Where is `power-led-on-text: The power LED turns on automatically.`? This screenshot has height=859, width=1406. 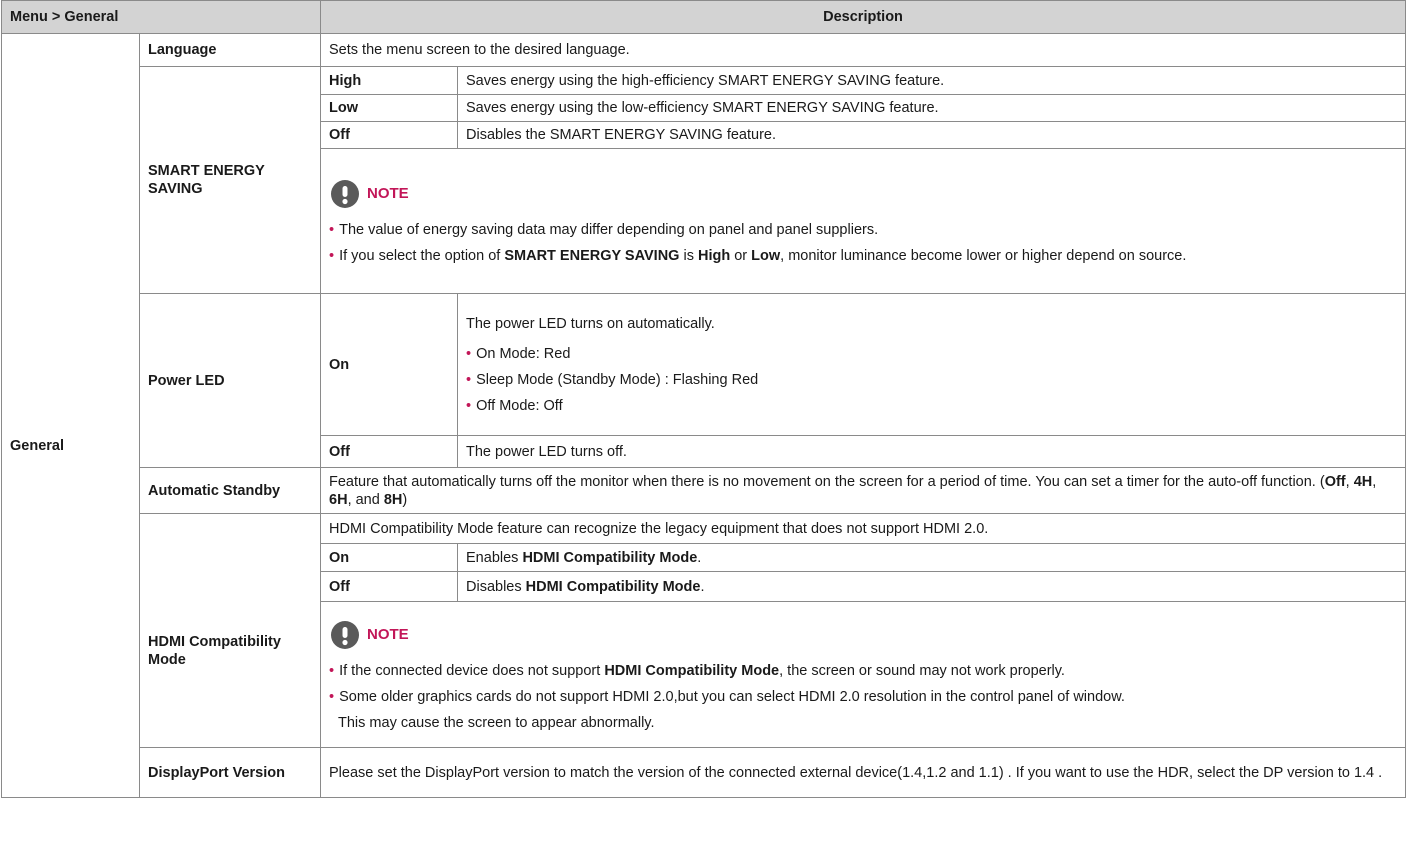 power-led-on-text: The power LED turns on automatically. is located at coordinates (590, 323).